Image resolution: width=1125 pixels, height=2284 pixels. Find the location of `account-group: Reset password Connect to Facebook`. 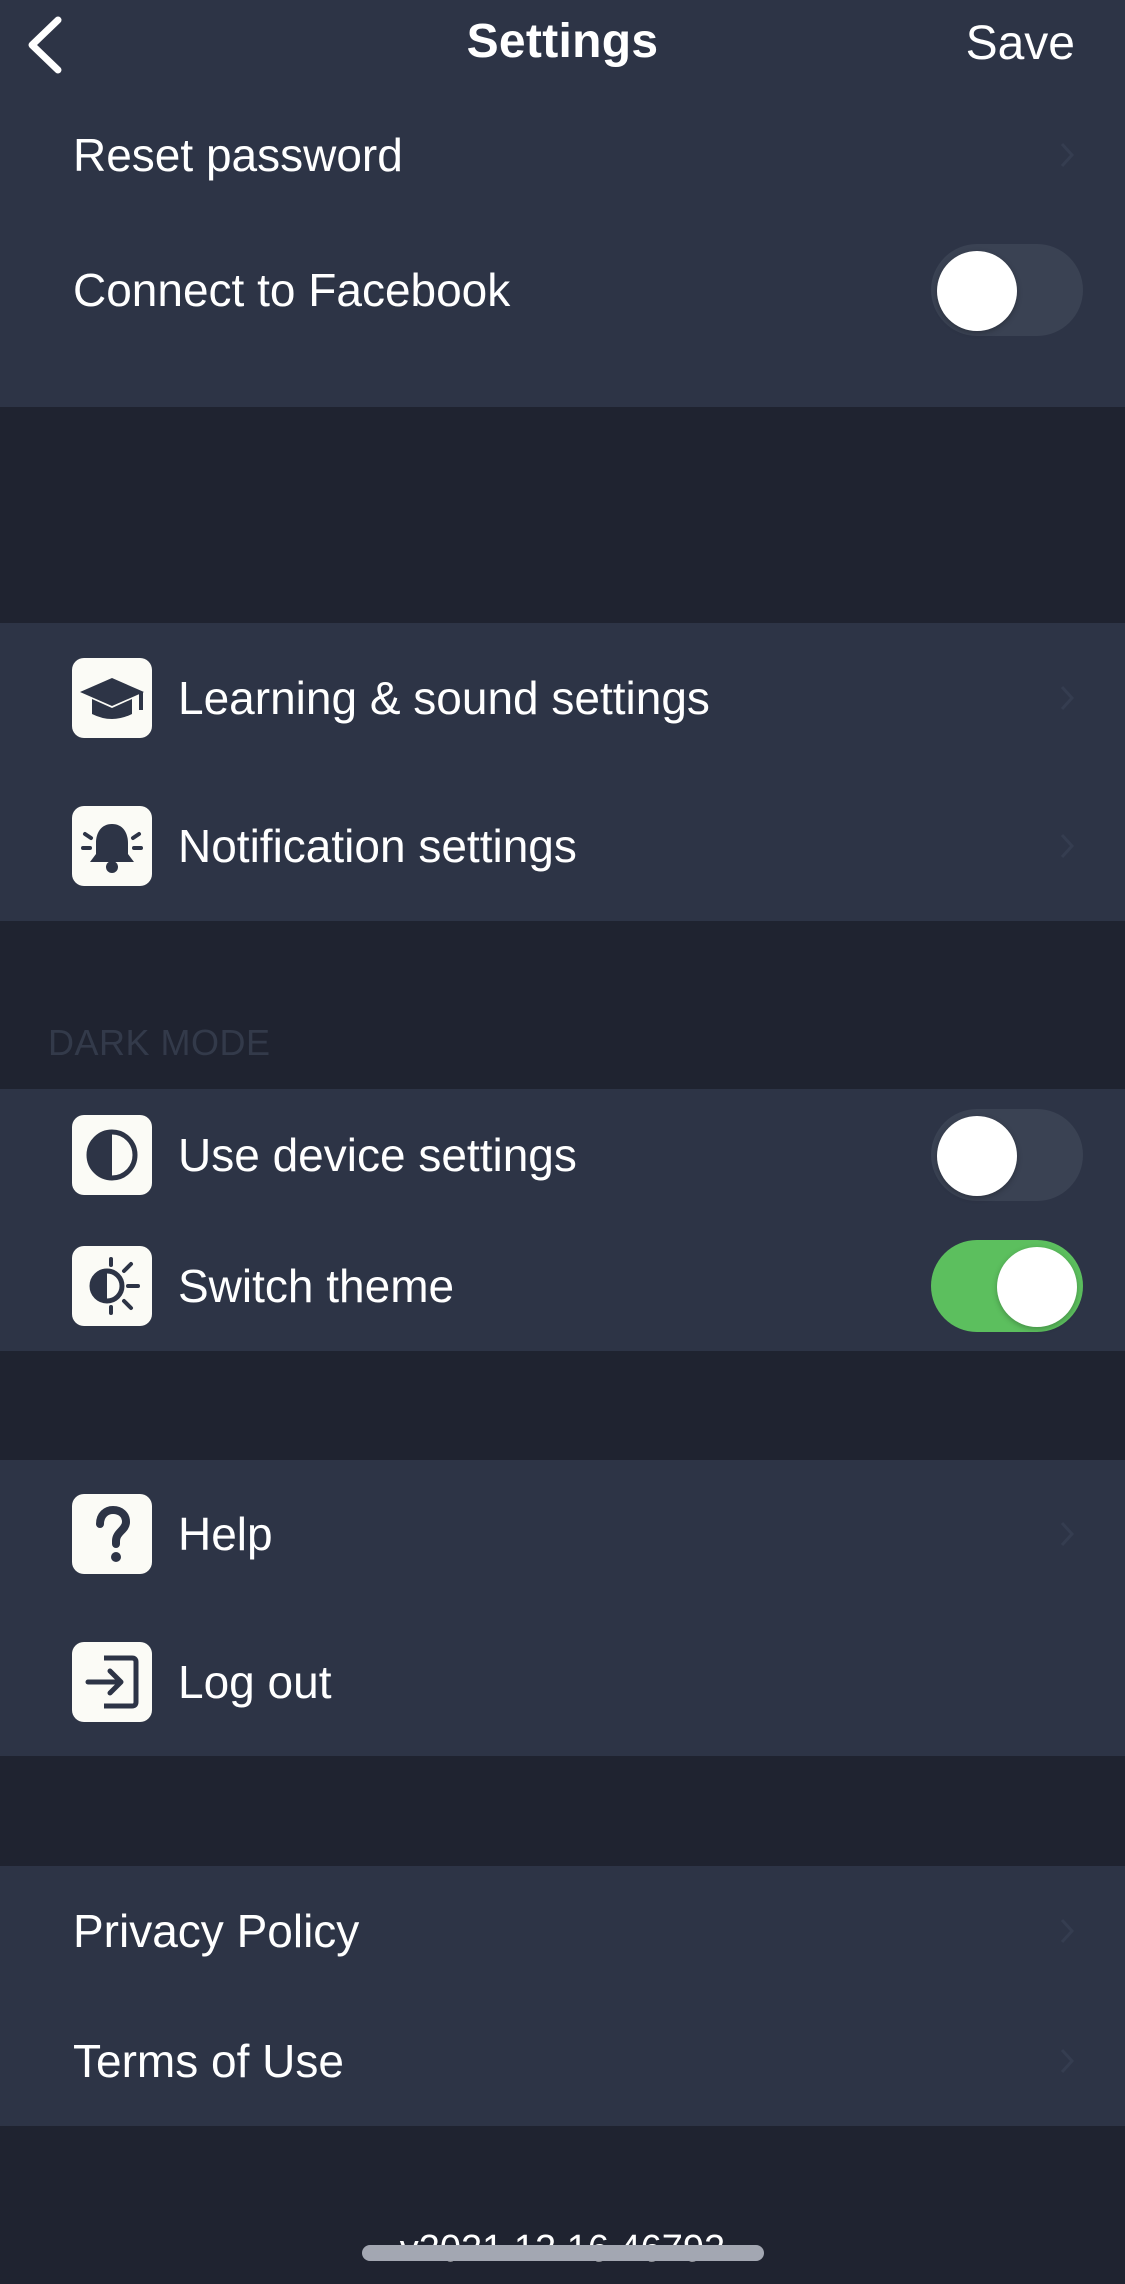

account-group: Reset password Connect to Facebook is located at coordinates (562, 251).